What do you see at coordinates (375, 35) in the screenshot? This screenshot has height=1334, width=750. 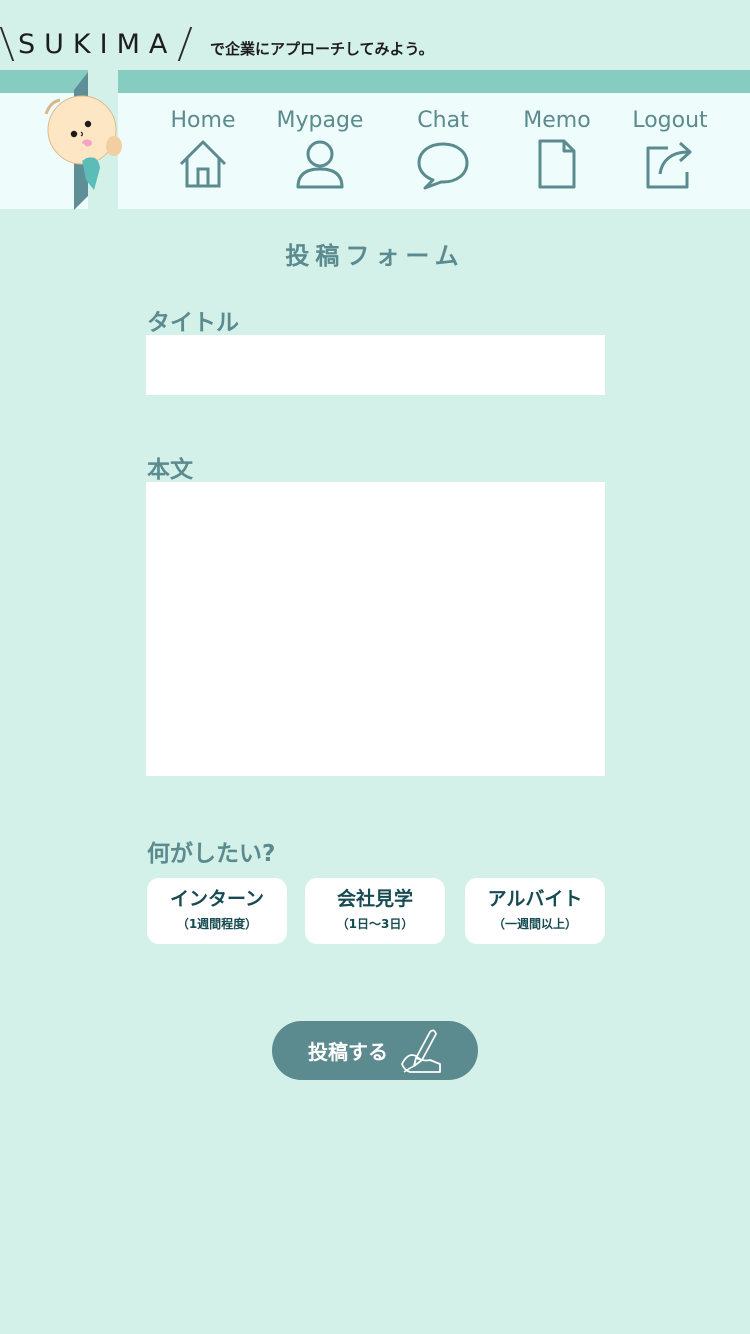 I see `top-bar: SUKIMA で企業にアプローチしてみよう。` at bounding box center [375, 35].